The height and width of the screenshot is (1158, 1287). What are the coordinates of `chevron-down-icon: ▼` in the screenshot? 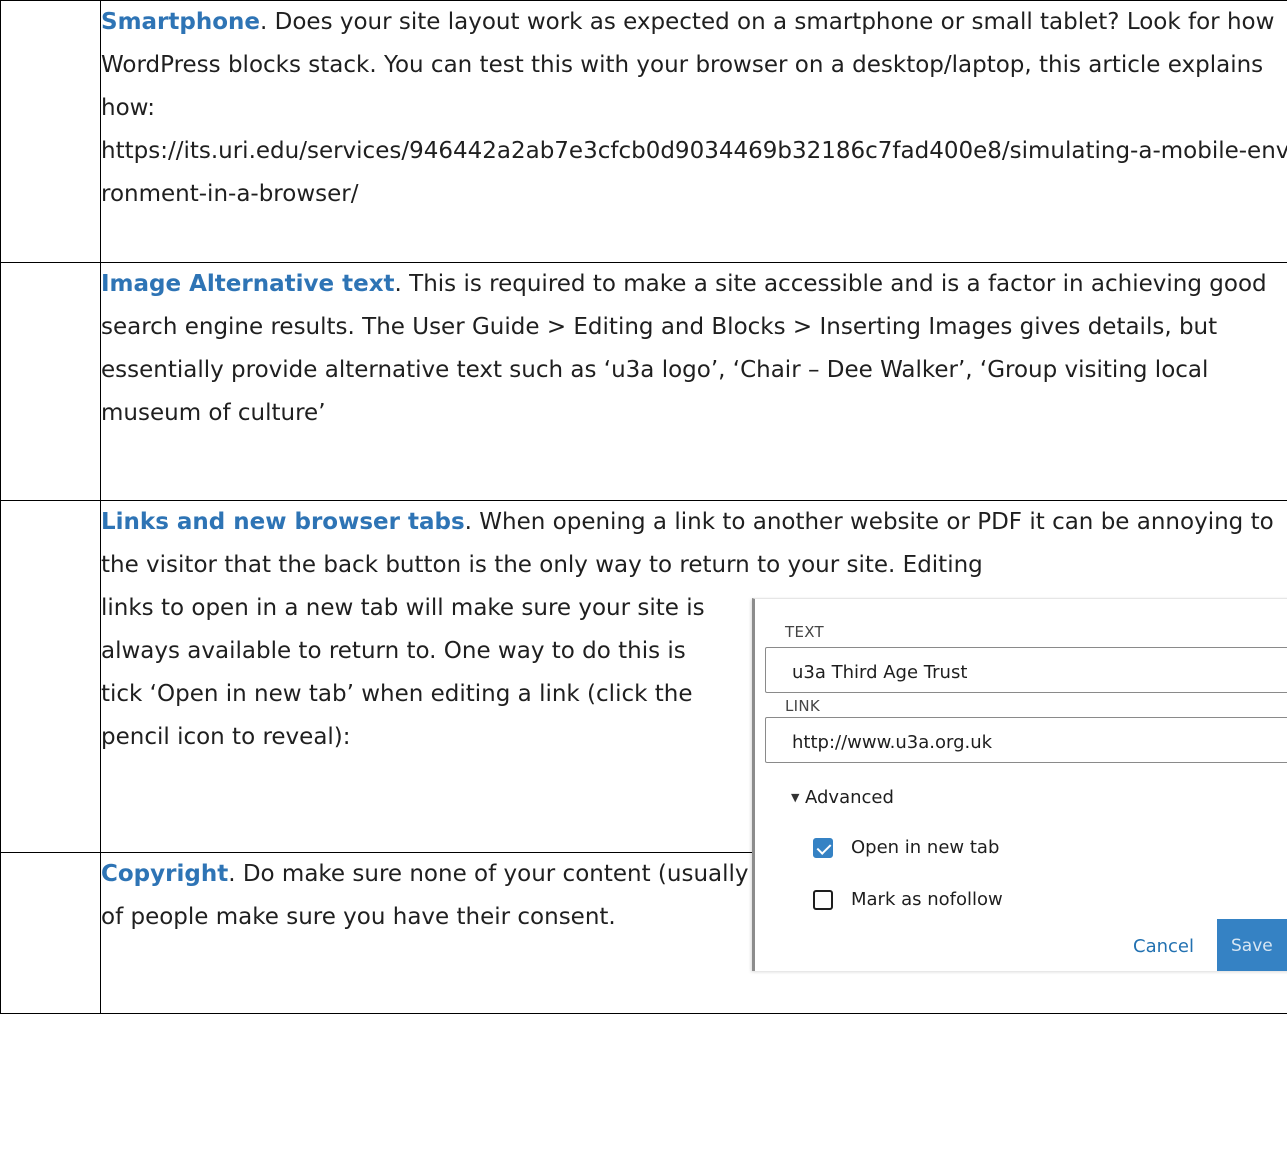 It's located at (795, 797).